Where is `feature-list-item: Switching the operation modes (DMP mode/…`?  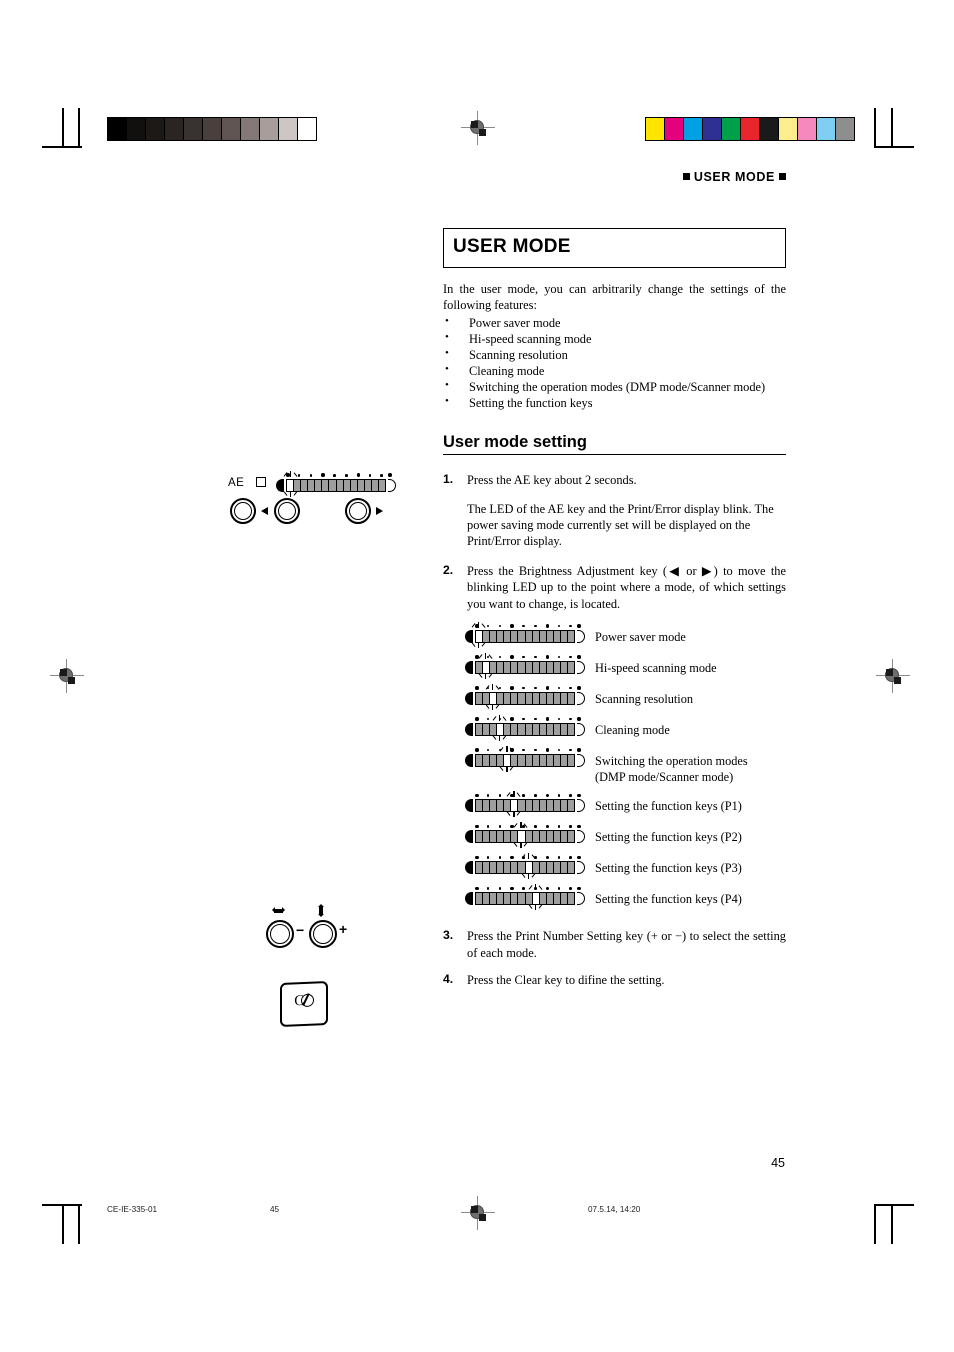
feature-list-item: Switching the operation modes (DMP mode/… is located at coordinates (614, 386).